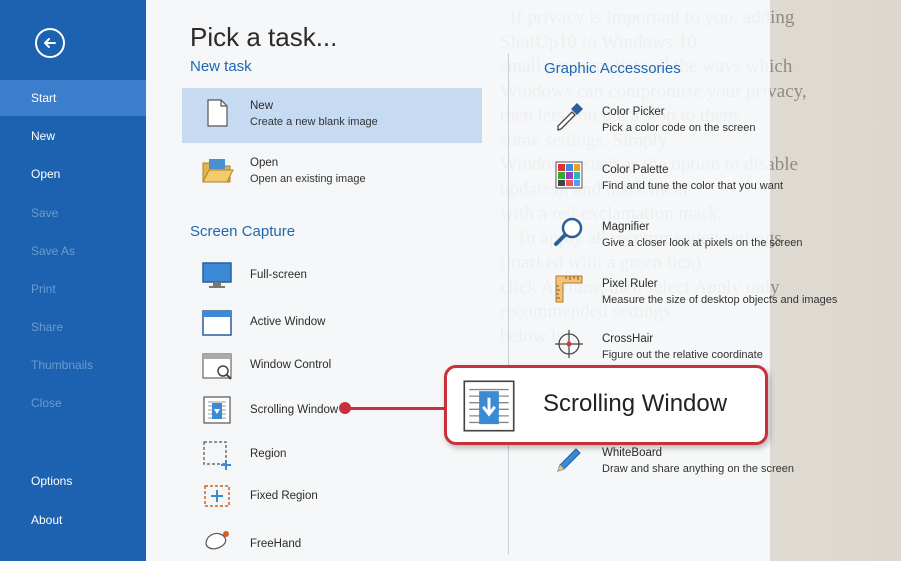 This screenshot has width=901, height=561. I want to click on sidebar-item-new: New, so click(73, 136).